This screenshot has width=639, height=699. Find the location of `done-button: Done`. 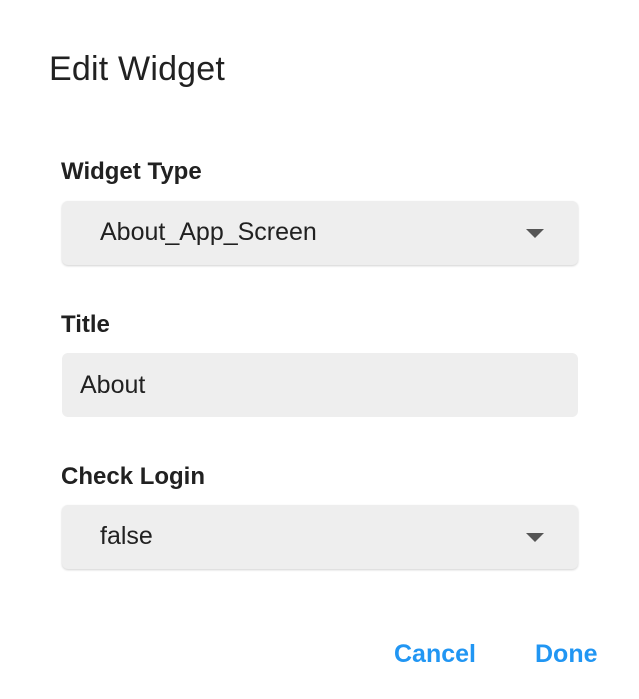

done-button: Done is located at coordinates (566, 654).